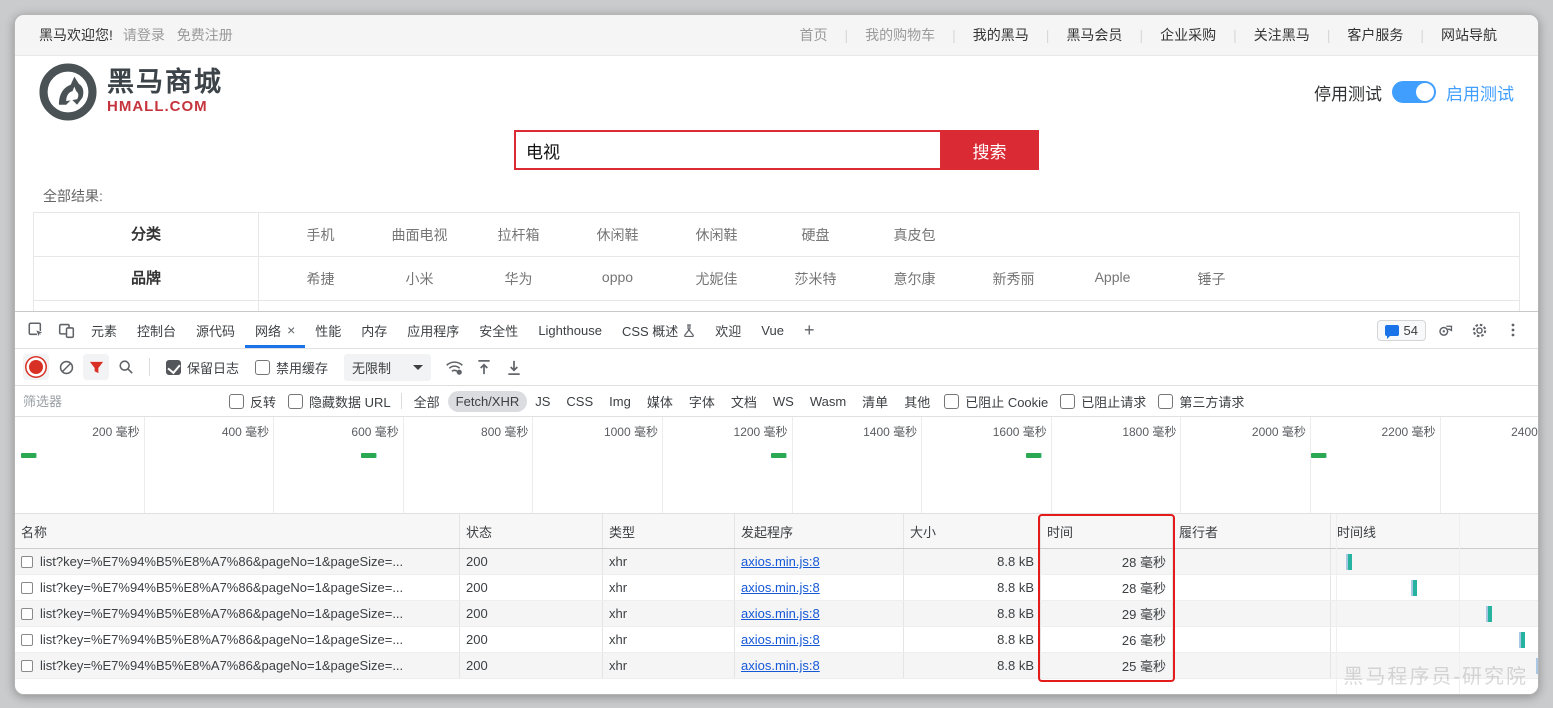  Describe the element at coordinates (320, 279) in the screenshot. I see `filter-option: 希捷` at that location.